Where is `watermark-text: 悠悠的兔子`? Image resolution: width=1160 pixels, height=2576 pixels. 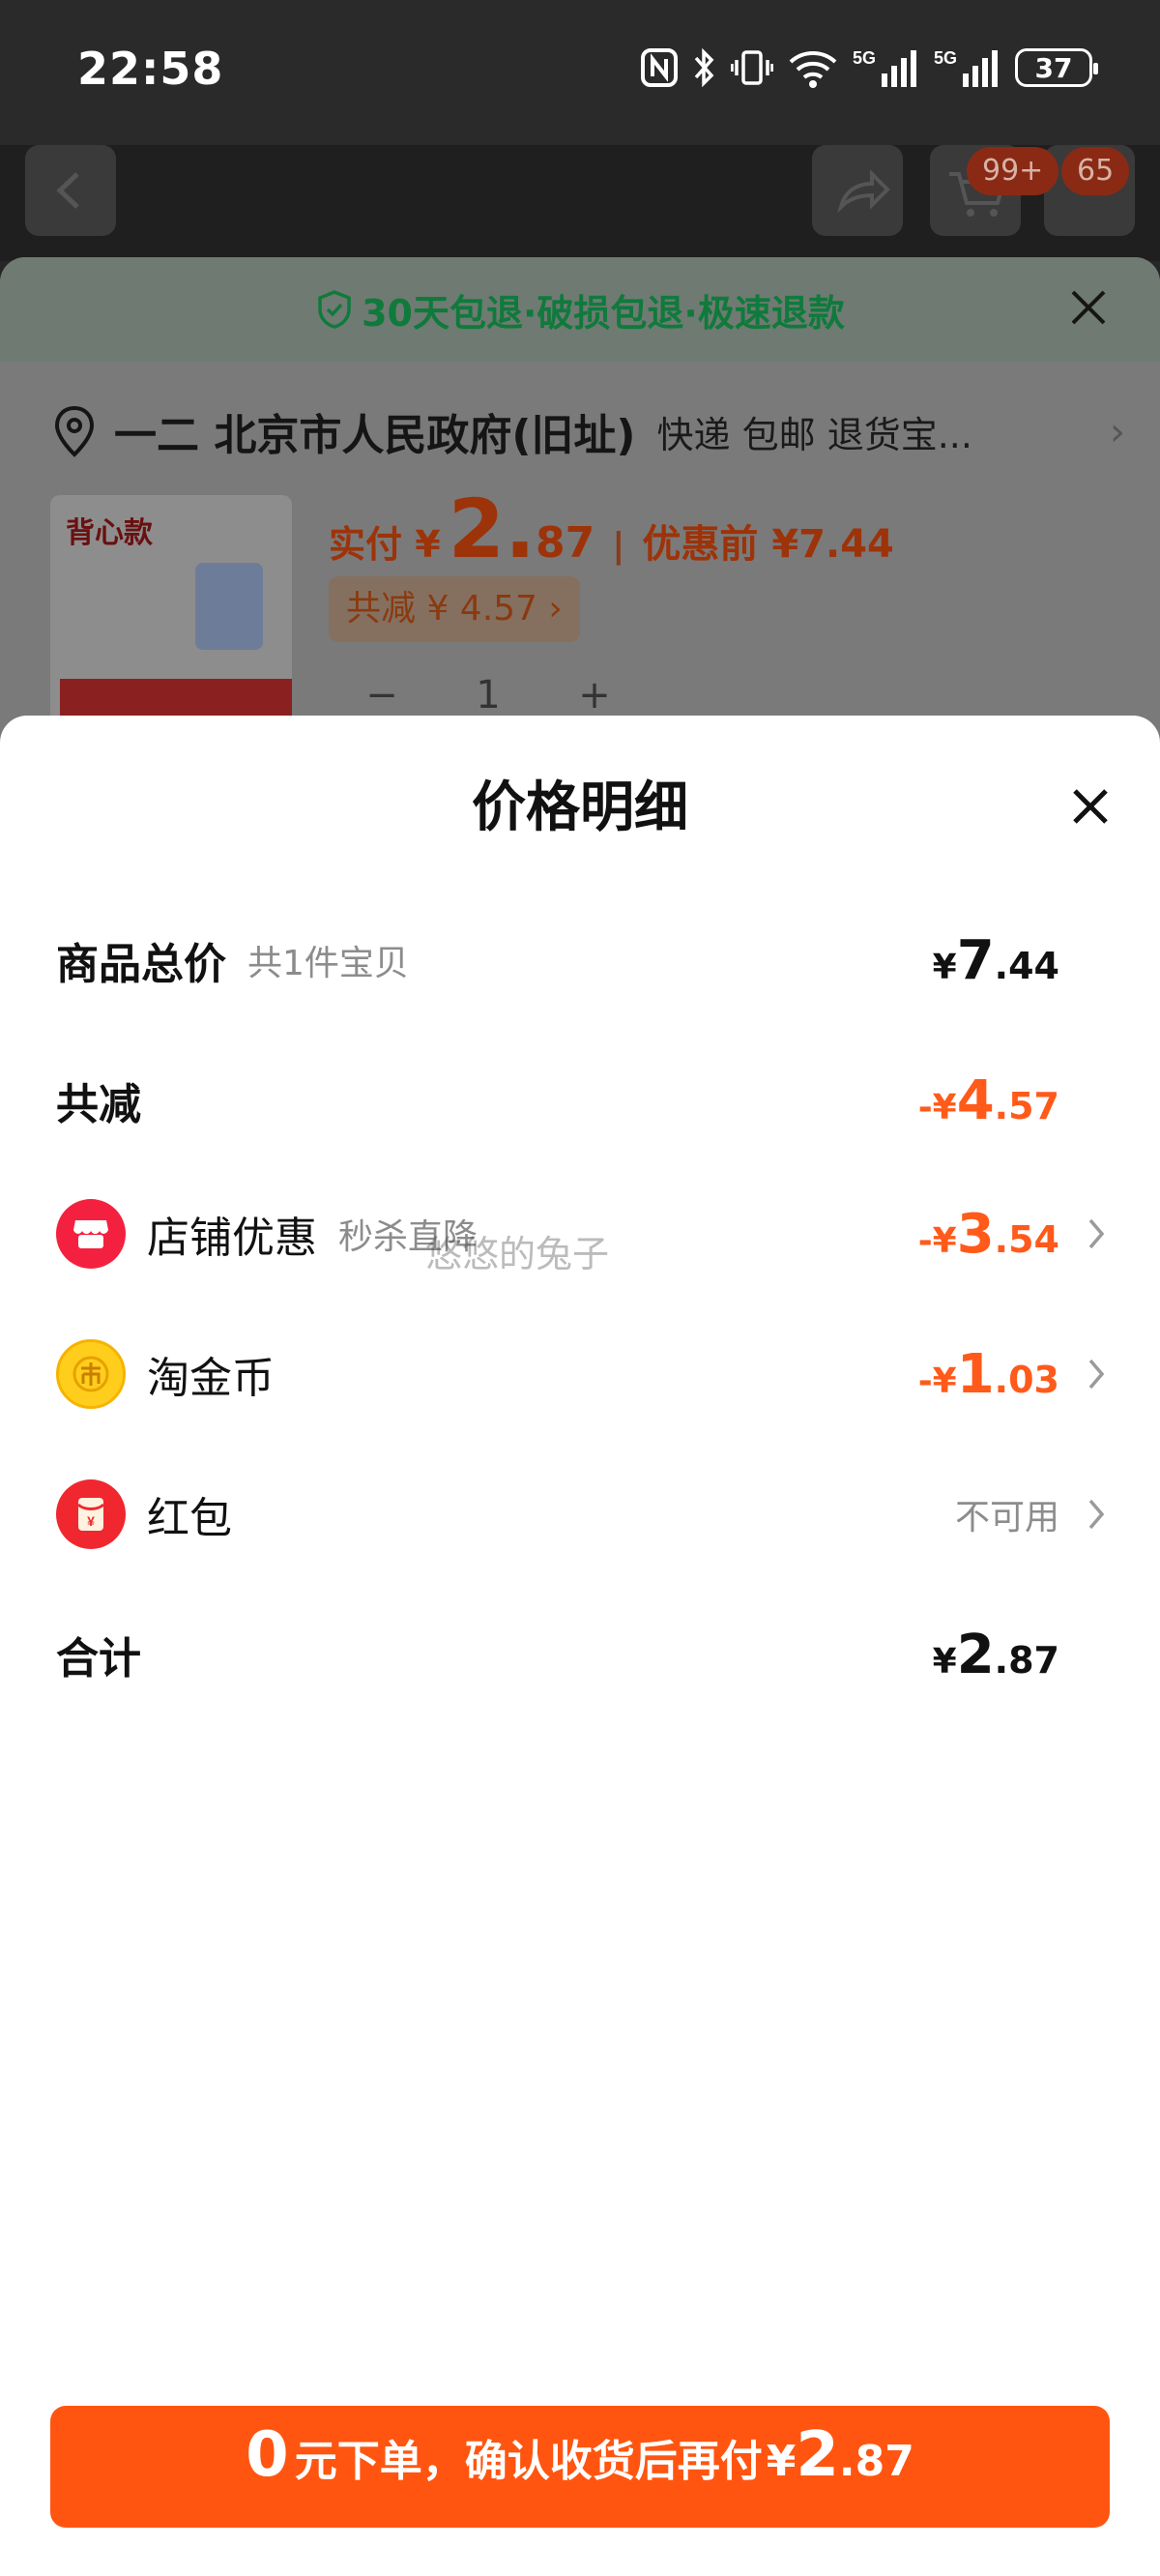
watermark-text: 悠悠的兔子 is located at coordinates (518, 1254).